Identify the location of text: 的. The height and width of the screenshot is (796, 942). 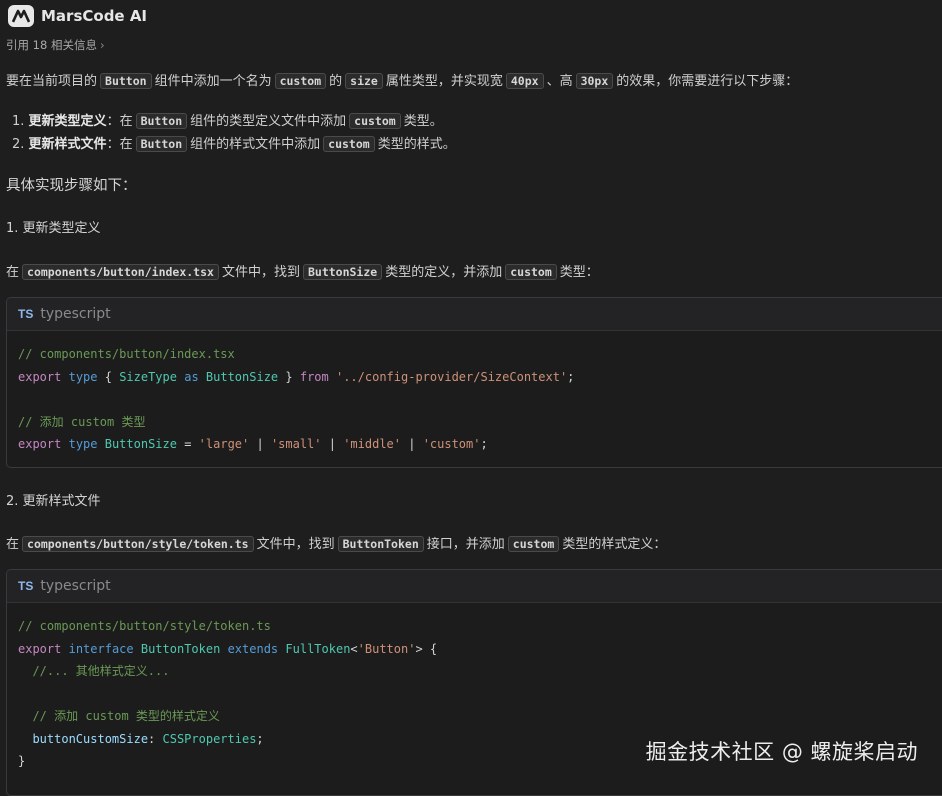
(336, 81).